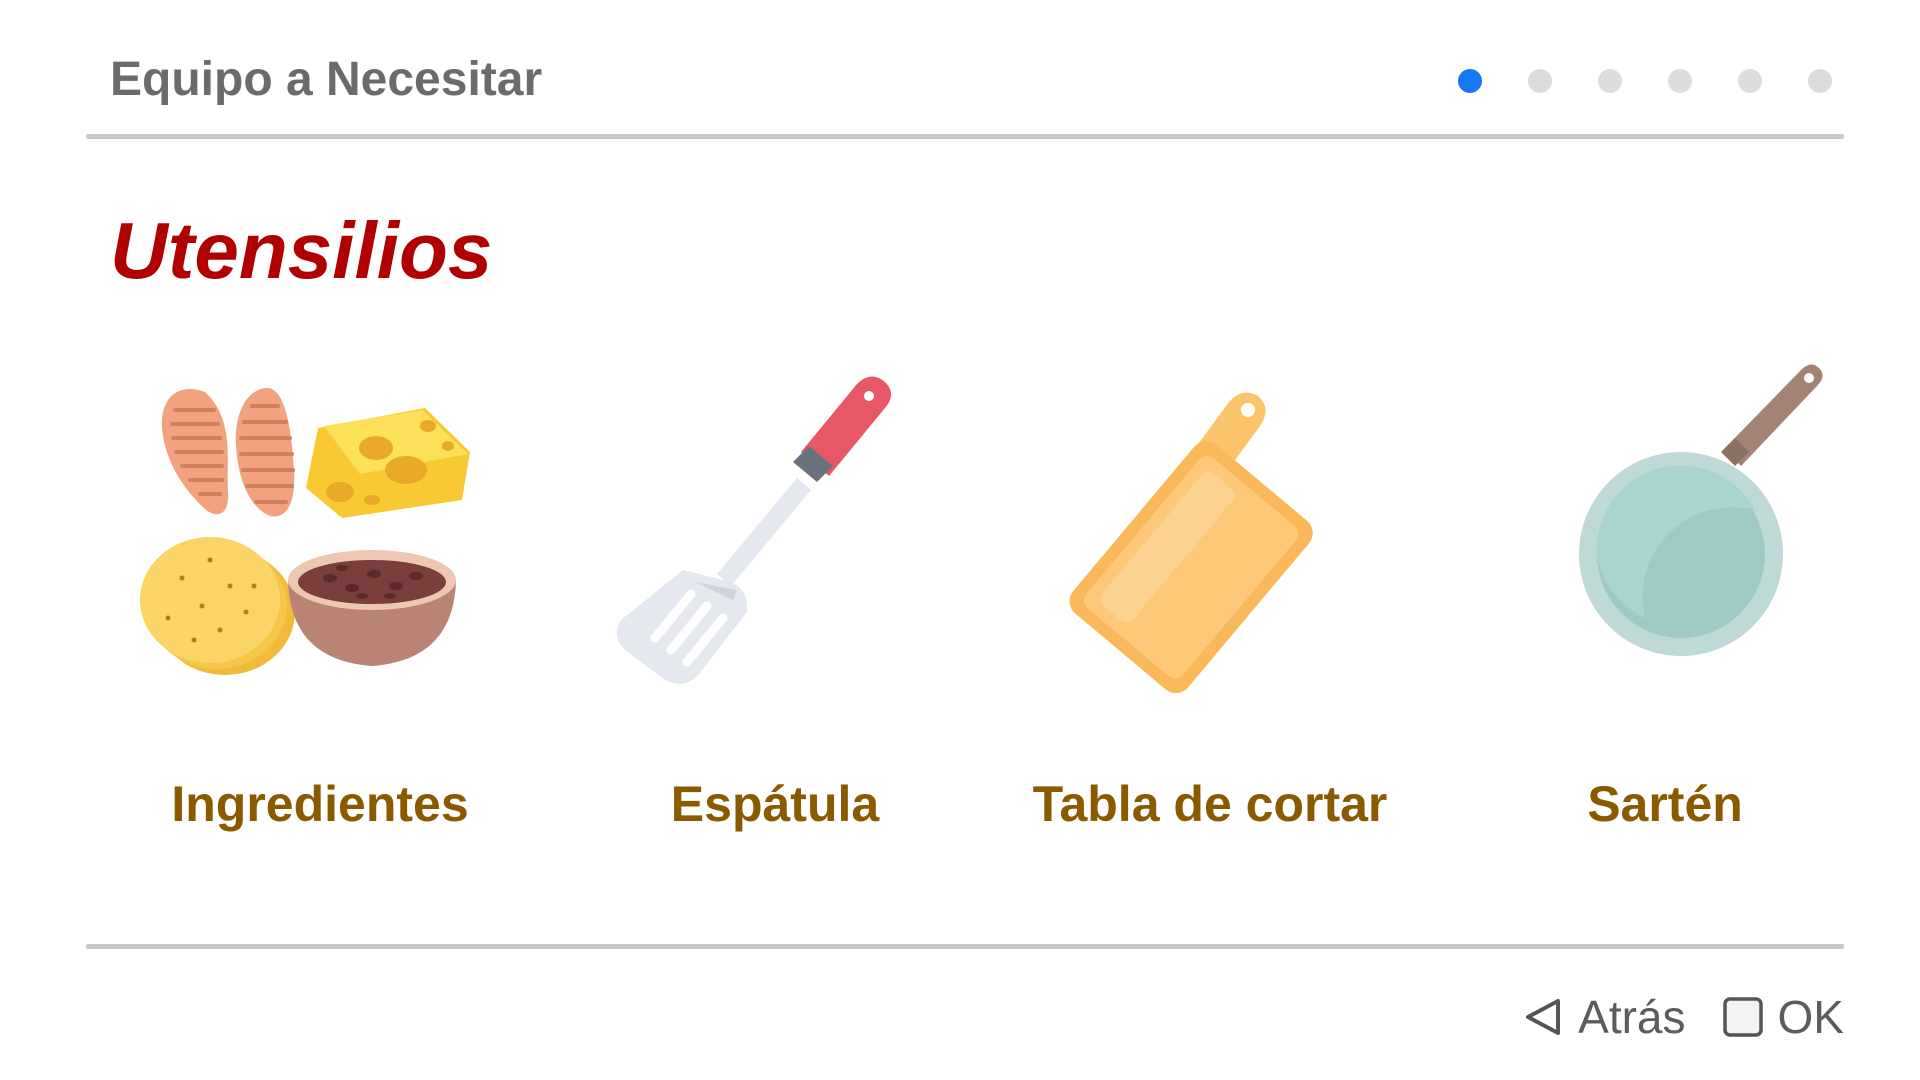 The width and height of the screenshot is (1920, 1080). I want to click on equipment-item-frying-pan: Sartén, so click(1665, 610).